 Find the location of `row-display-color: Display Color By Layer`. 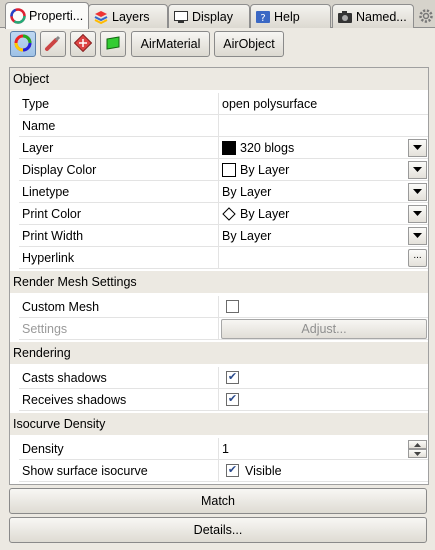

row-display-color: Display Color By Layer is located at coordinates (219, 170).